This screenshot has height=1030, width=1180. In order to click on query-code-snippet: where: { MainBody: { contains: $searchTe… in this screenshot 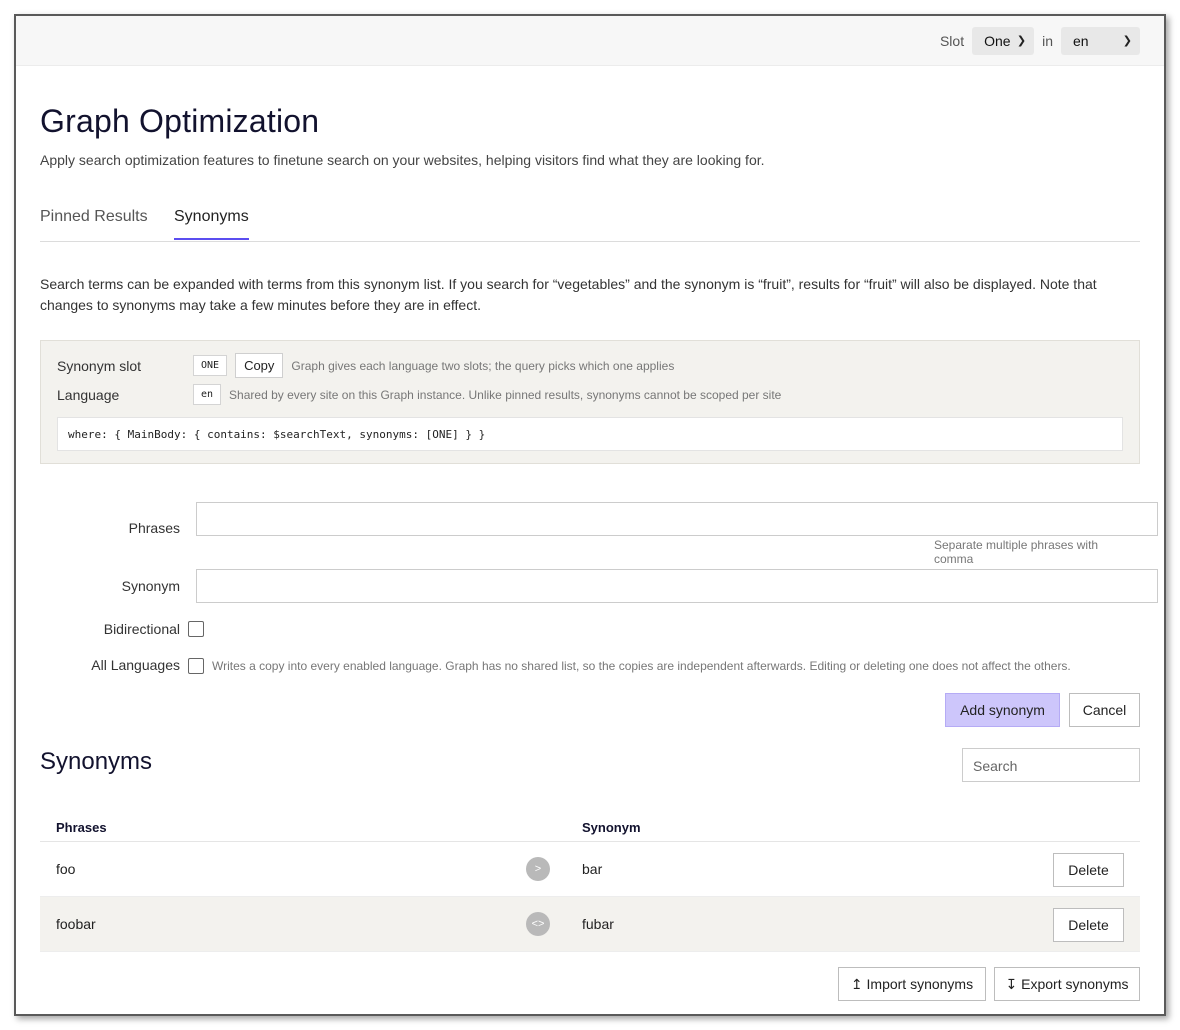, I will do `click(590, 434)`.